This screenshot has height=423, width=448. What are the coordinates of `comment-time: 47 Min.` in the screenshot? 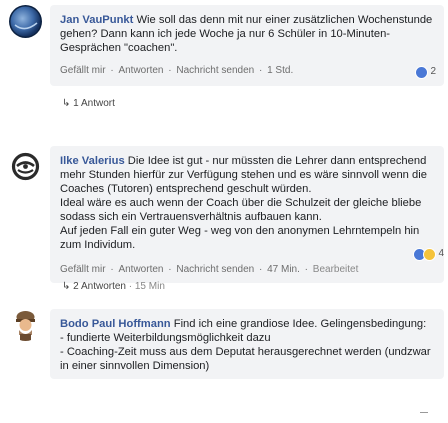 It's located at (283, 269).